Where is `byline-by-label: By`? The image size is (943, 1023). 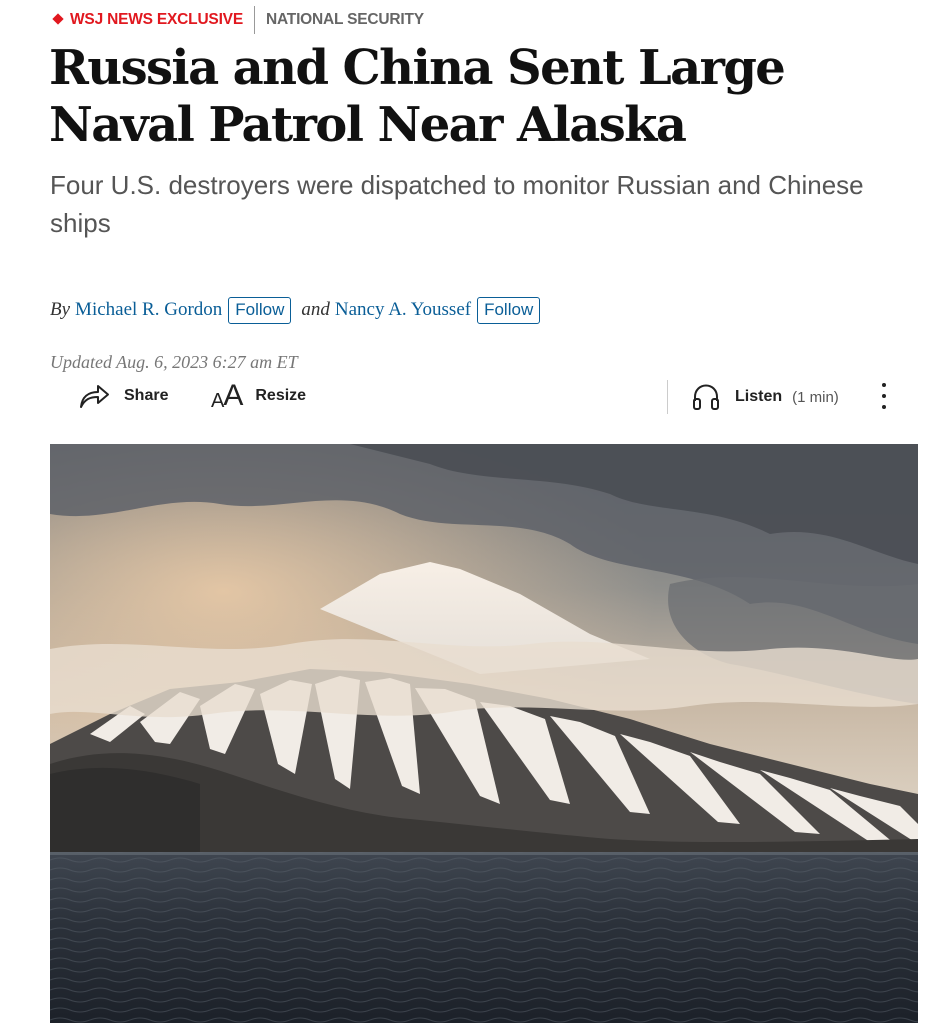 byline-by-label: By is located at coordinates (60, 309).